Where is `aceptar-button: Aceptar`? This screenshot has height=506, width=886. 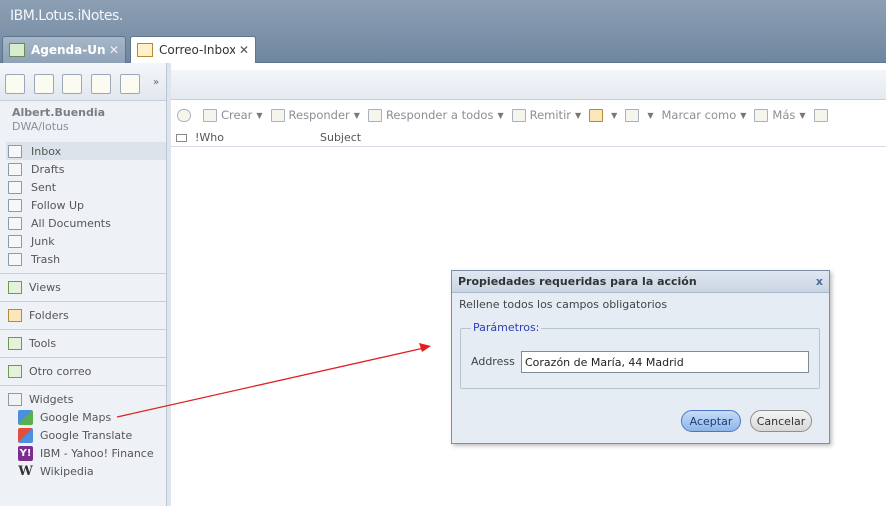
aceptar-button: Aceptar is located at coordinates (711, 421).